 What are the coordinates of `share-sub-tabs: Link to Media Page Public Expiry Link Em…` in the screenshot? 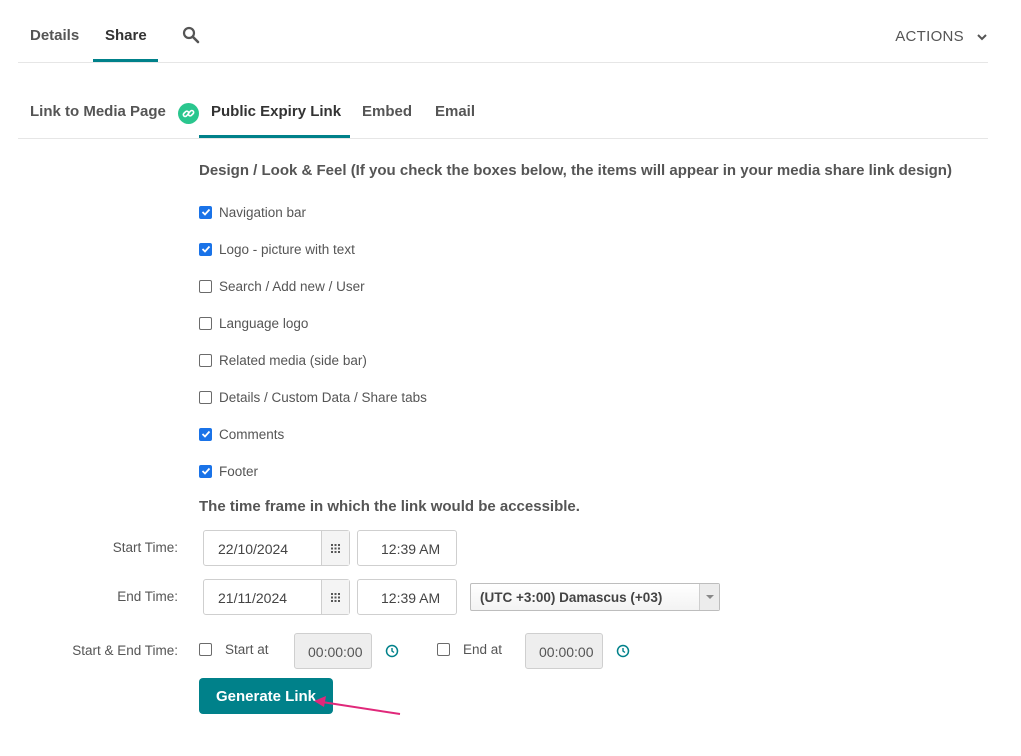 It's located at (503, 113).